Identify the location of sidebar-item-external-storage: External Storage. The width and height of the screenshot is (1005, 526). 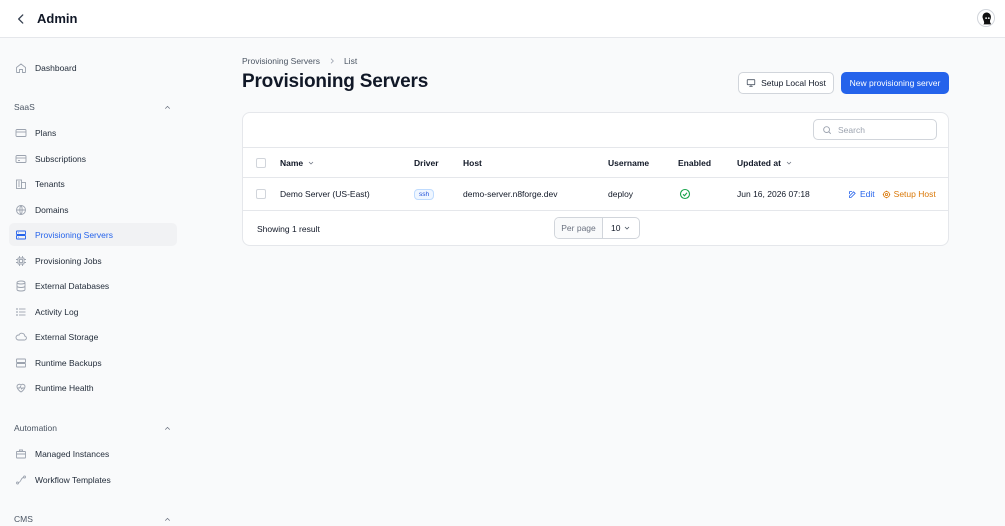
(93, 336).